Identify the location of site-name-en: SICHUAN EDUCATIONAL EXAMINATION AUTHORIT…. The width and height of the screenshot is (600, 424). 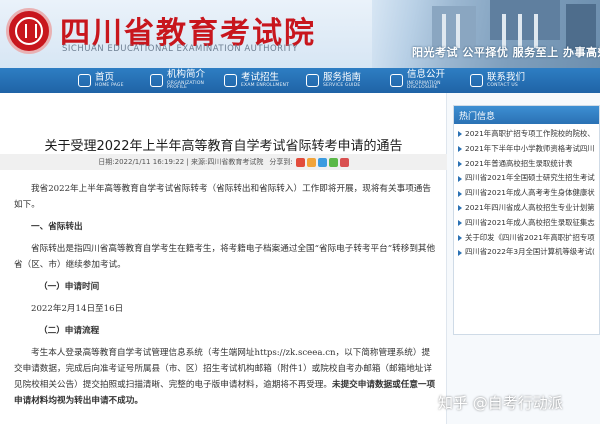
(180, 49).